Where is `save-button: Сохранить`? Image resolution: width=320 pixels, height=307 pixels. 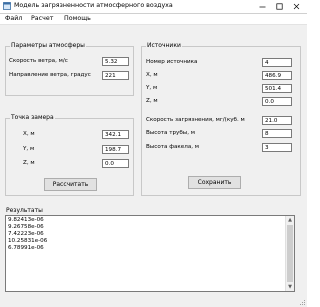 save-button: Сохранить is located at coordinates (214, 182).